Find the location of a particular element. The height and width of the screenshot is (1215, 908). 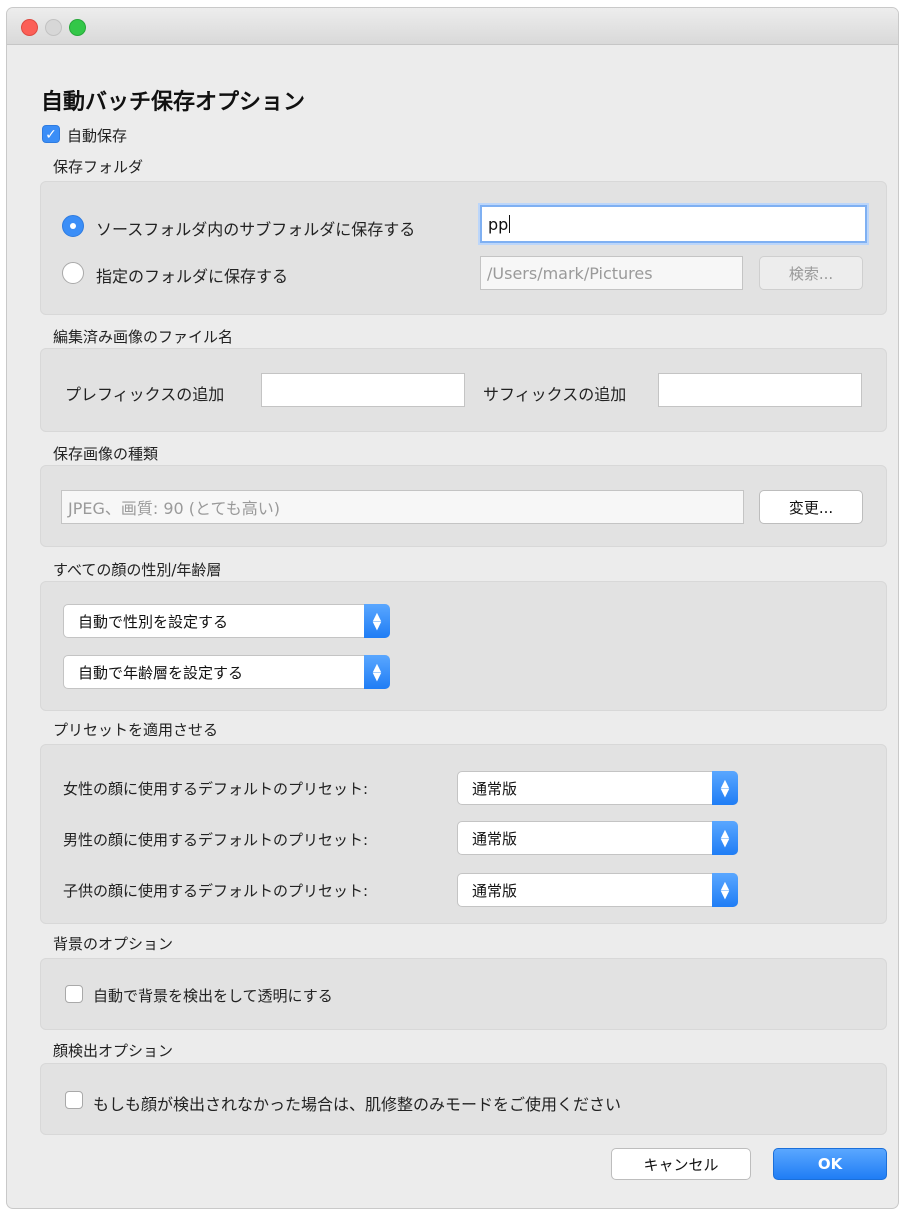

prefix-label: プレフィックスの追加 is located at coordinates (145, 394).